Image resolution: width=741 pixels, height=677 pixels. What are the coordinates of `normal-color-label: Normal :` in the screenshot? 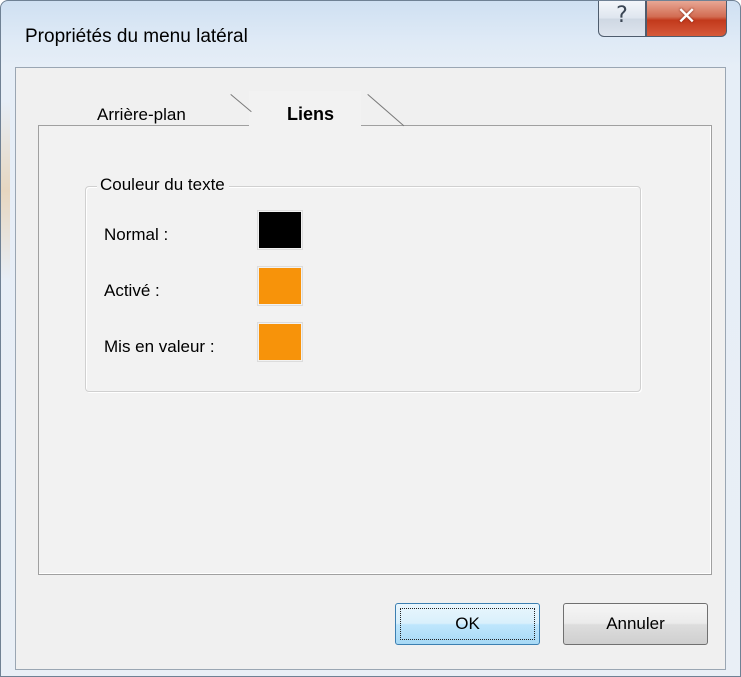 It's located at (136, 234).